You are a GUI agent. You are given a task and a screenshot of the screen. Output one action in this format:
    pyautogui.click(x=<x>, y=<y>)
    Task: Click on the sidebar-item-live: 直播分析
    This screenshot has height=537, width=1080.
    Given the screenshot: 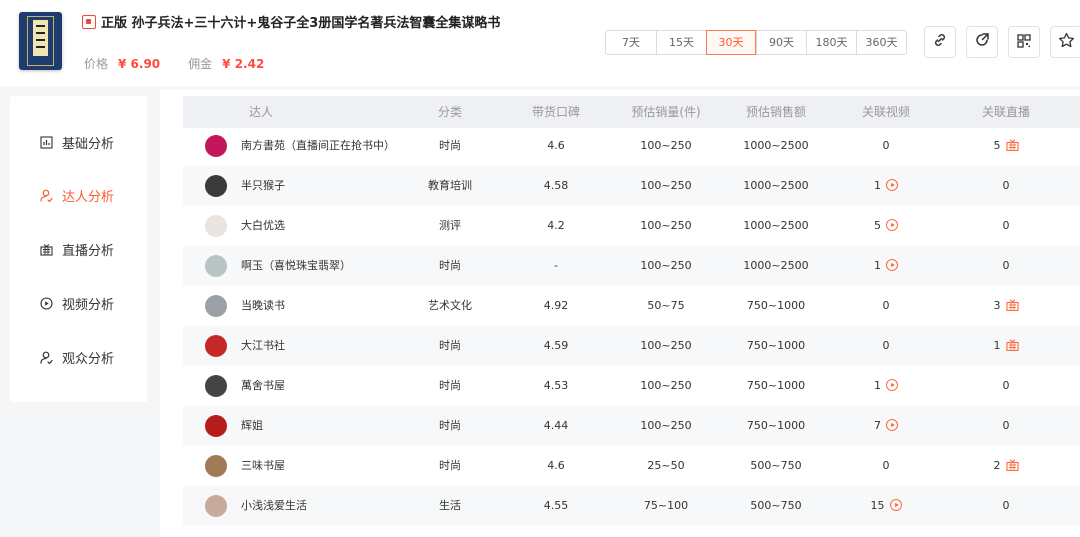 What is the action you would take?
    pyautogui.click(x=78, y=249)
    